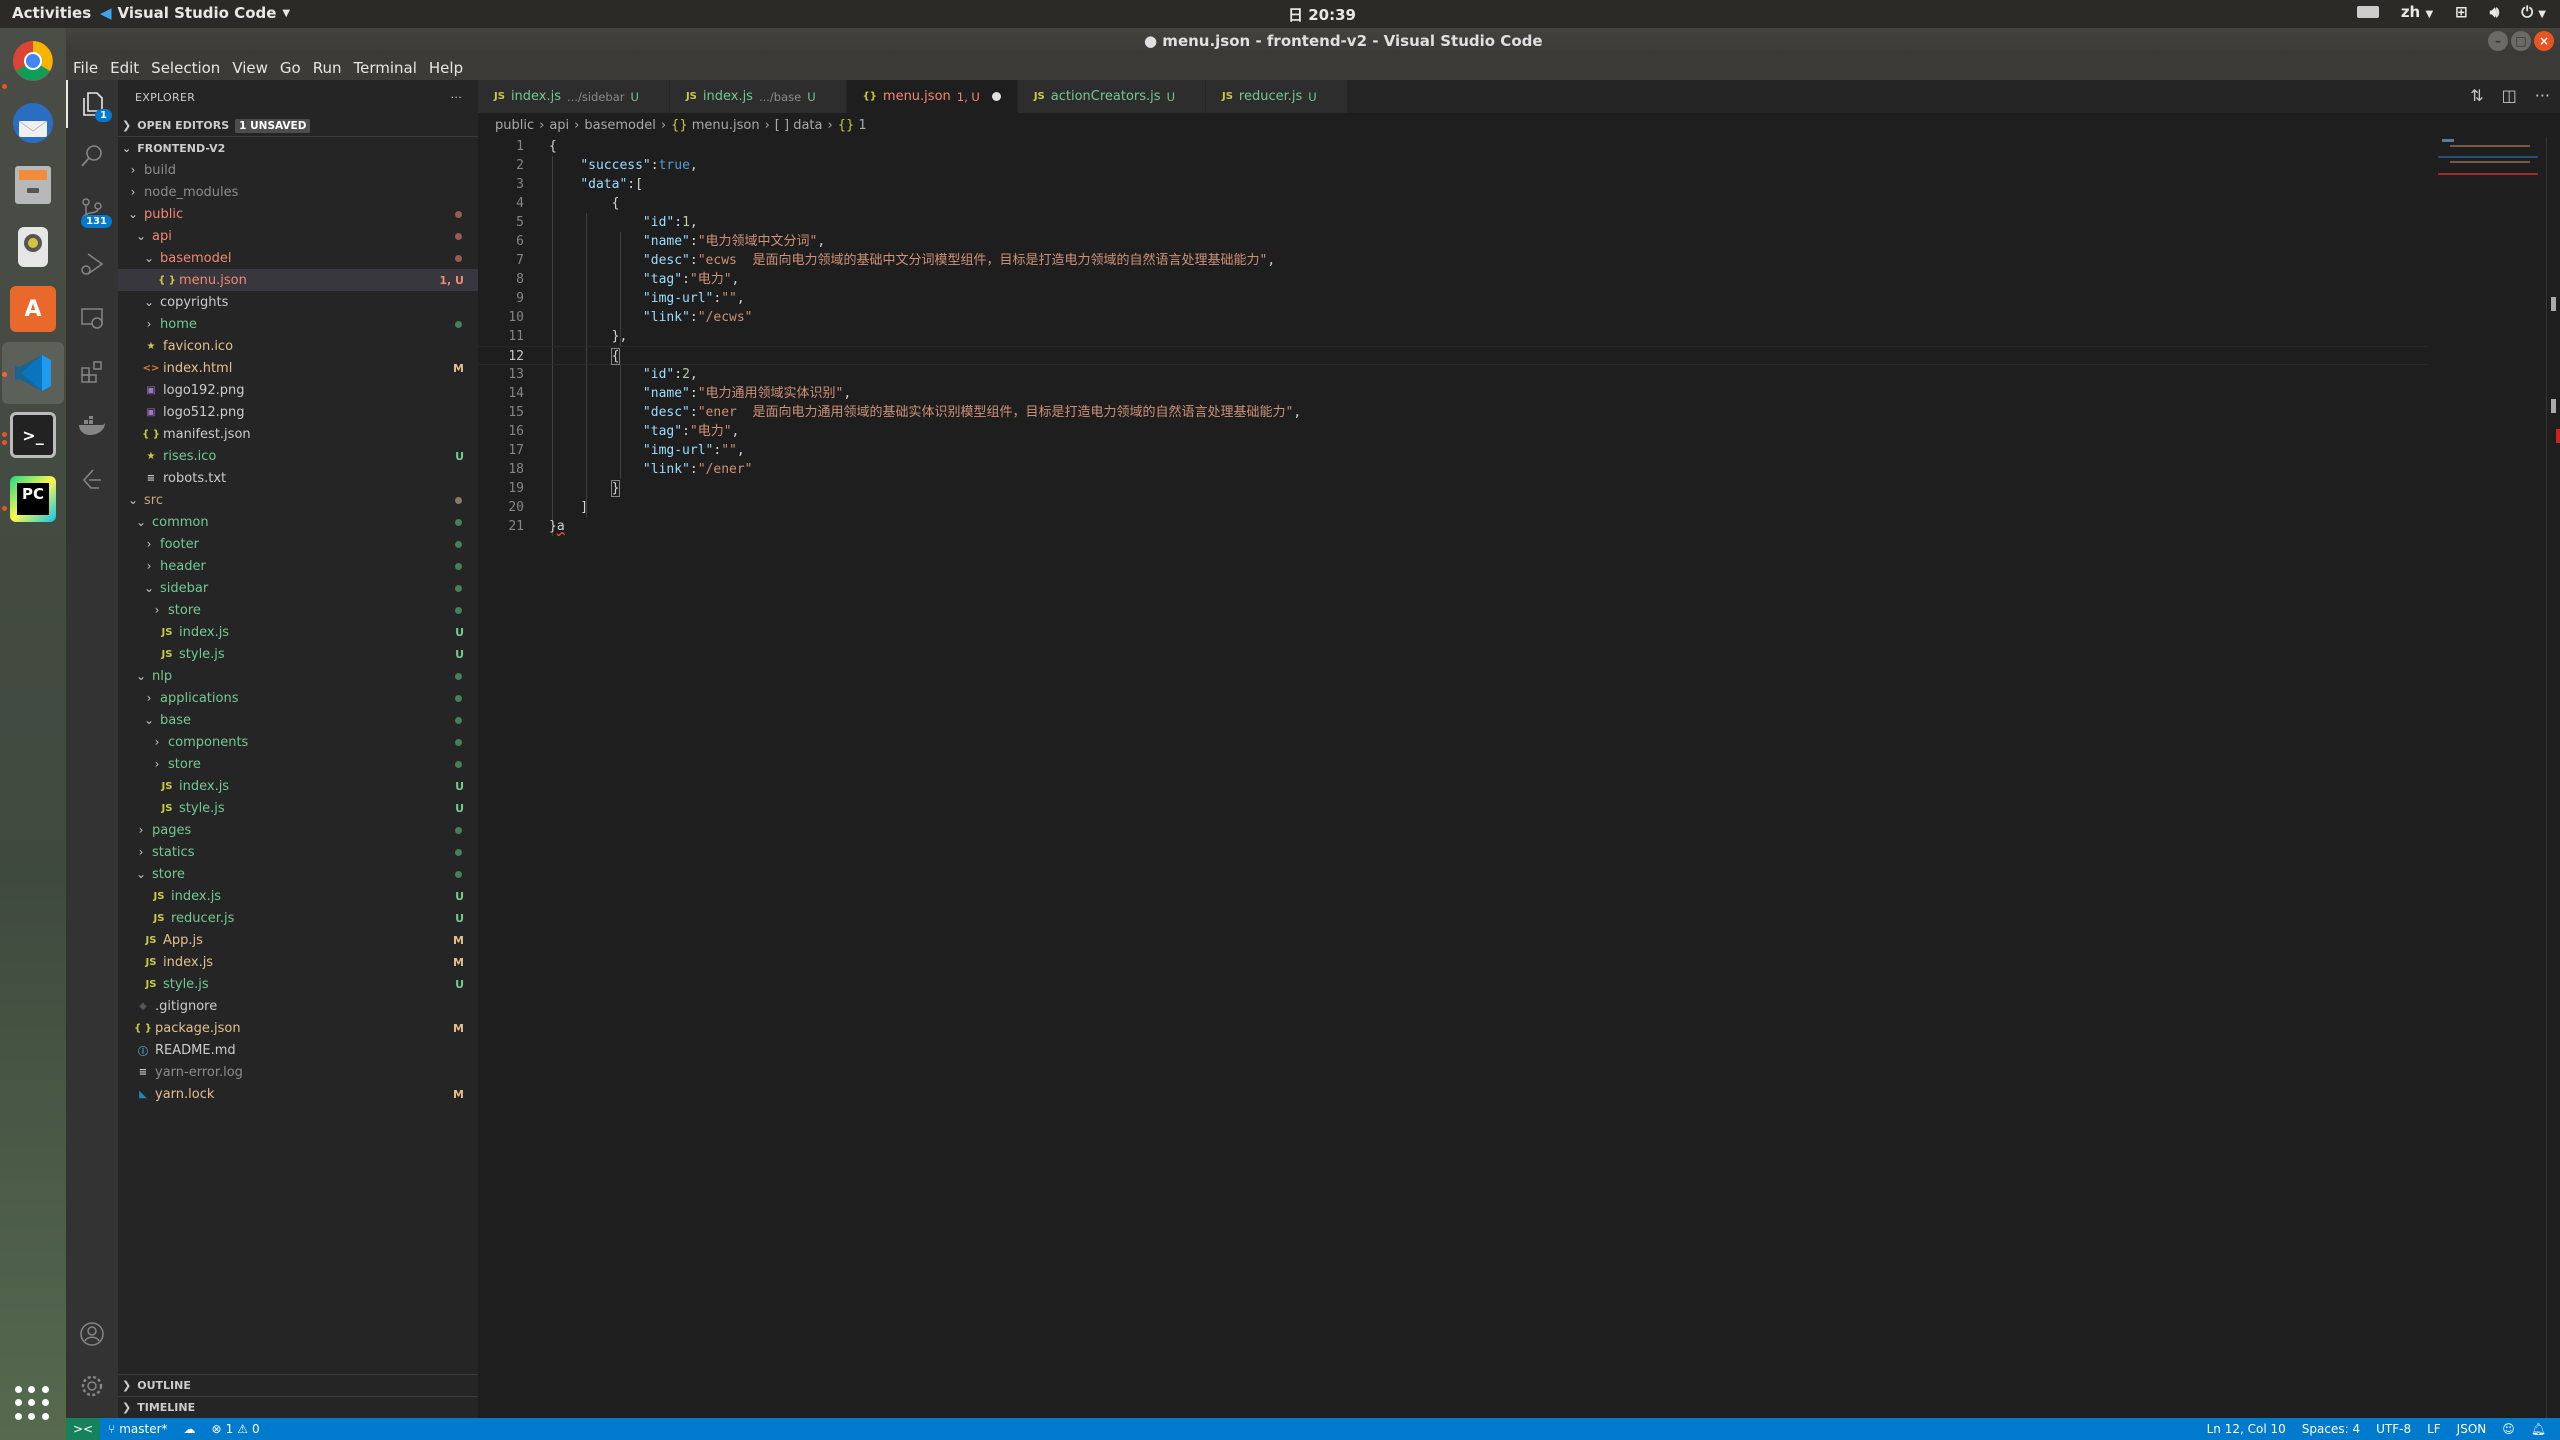 The height and width of the screenshot is (1440, 2560). I want to click on vertical-scrollbar, so click(2553, 777).